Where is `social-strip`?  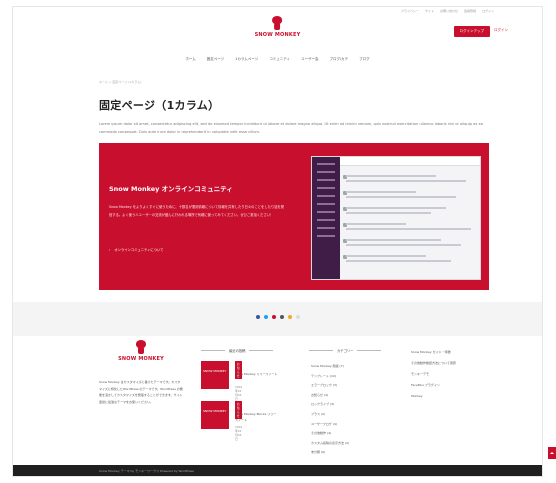
social-strip is located at coordinates (277, 319).